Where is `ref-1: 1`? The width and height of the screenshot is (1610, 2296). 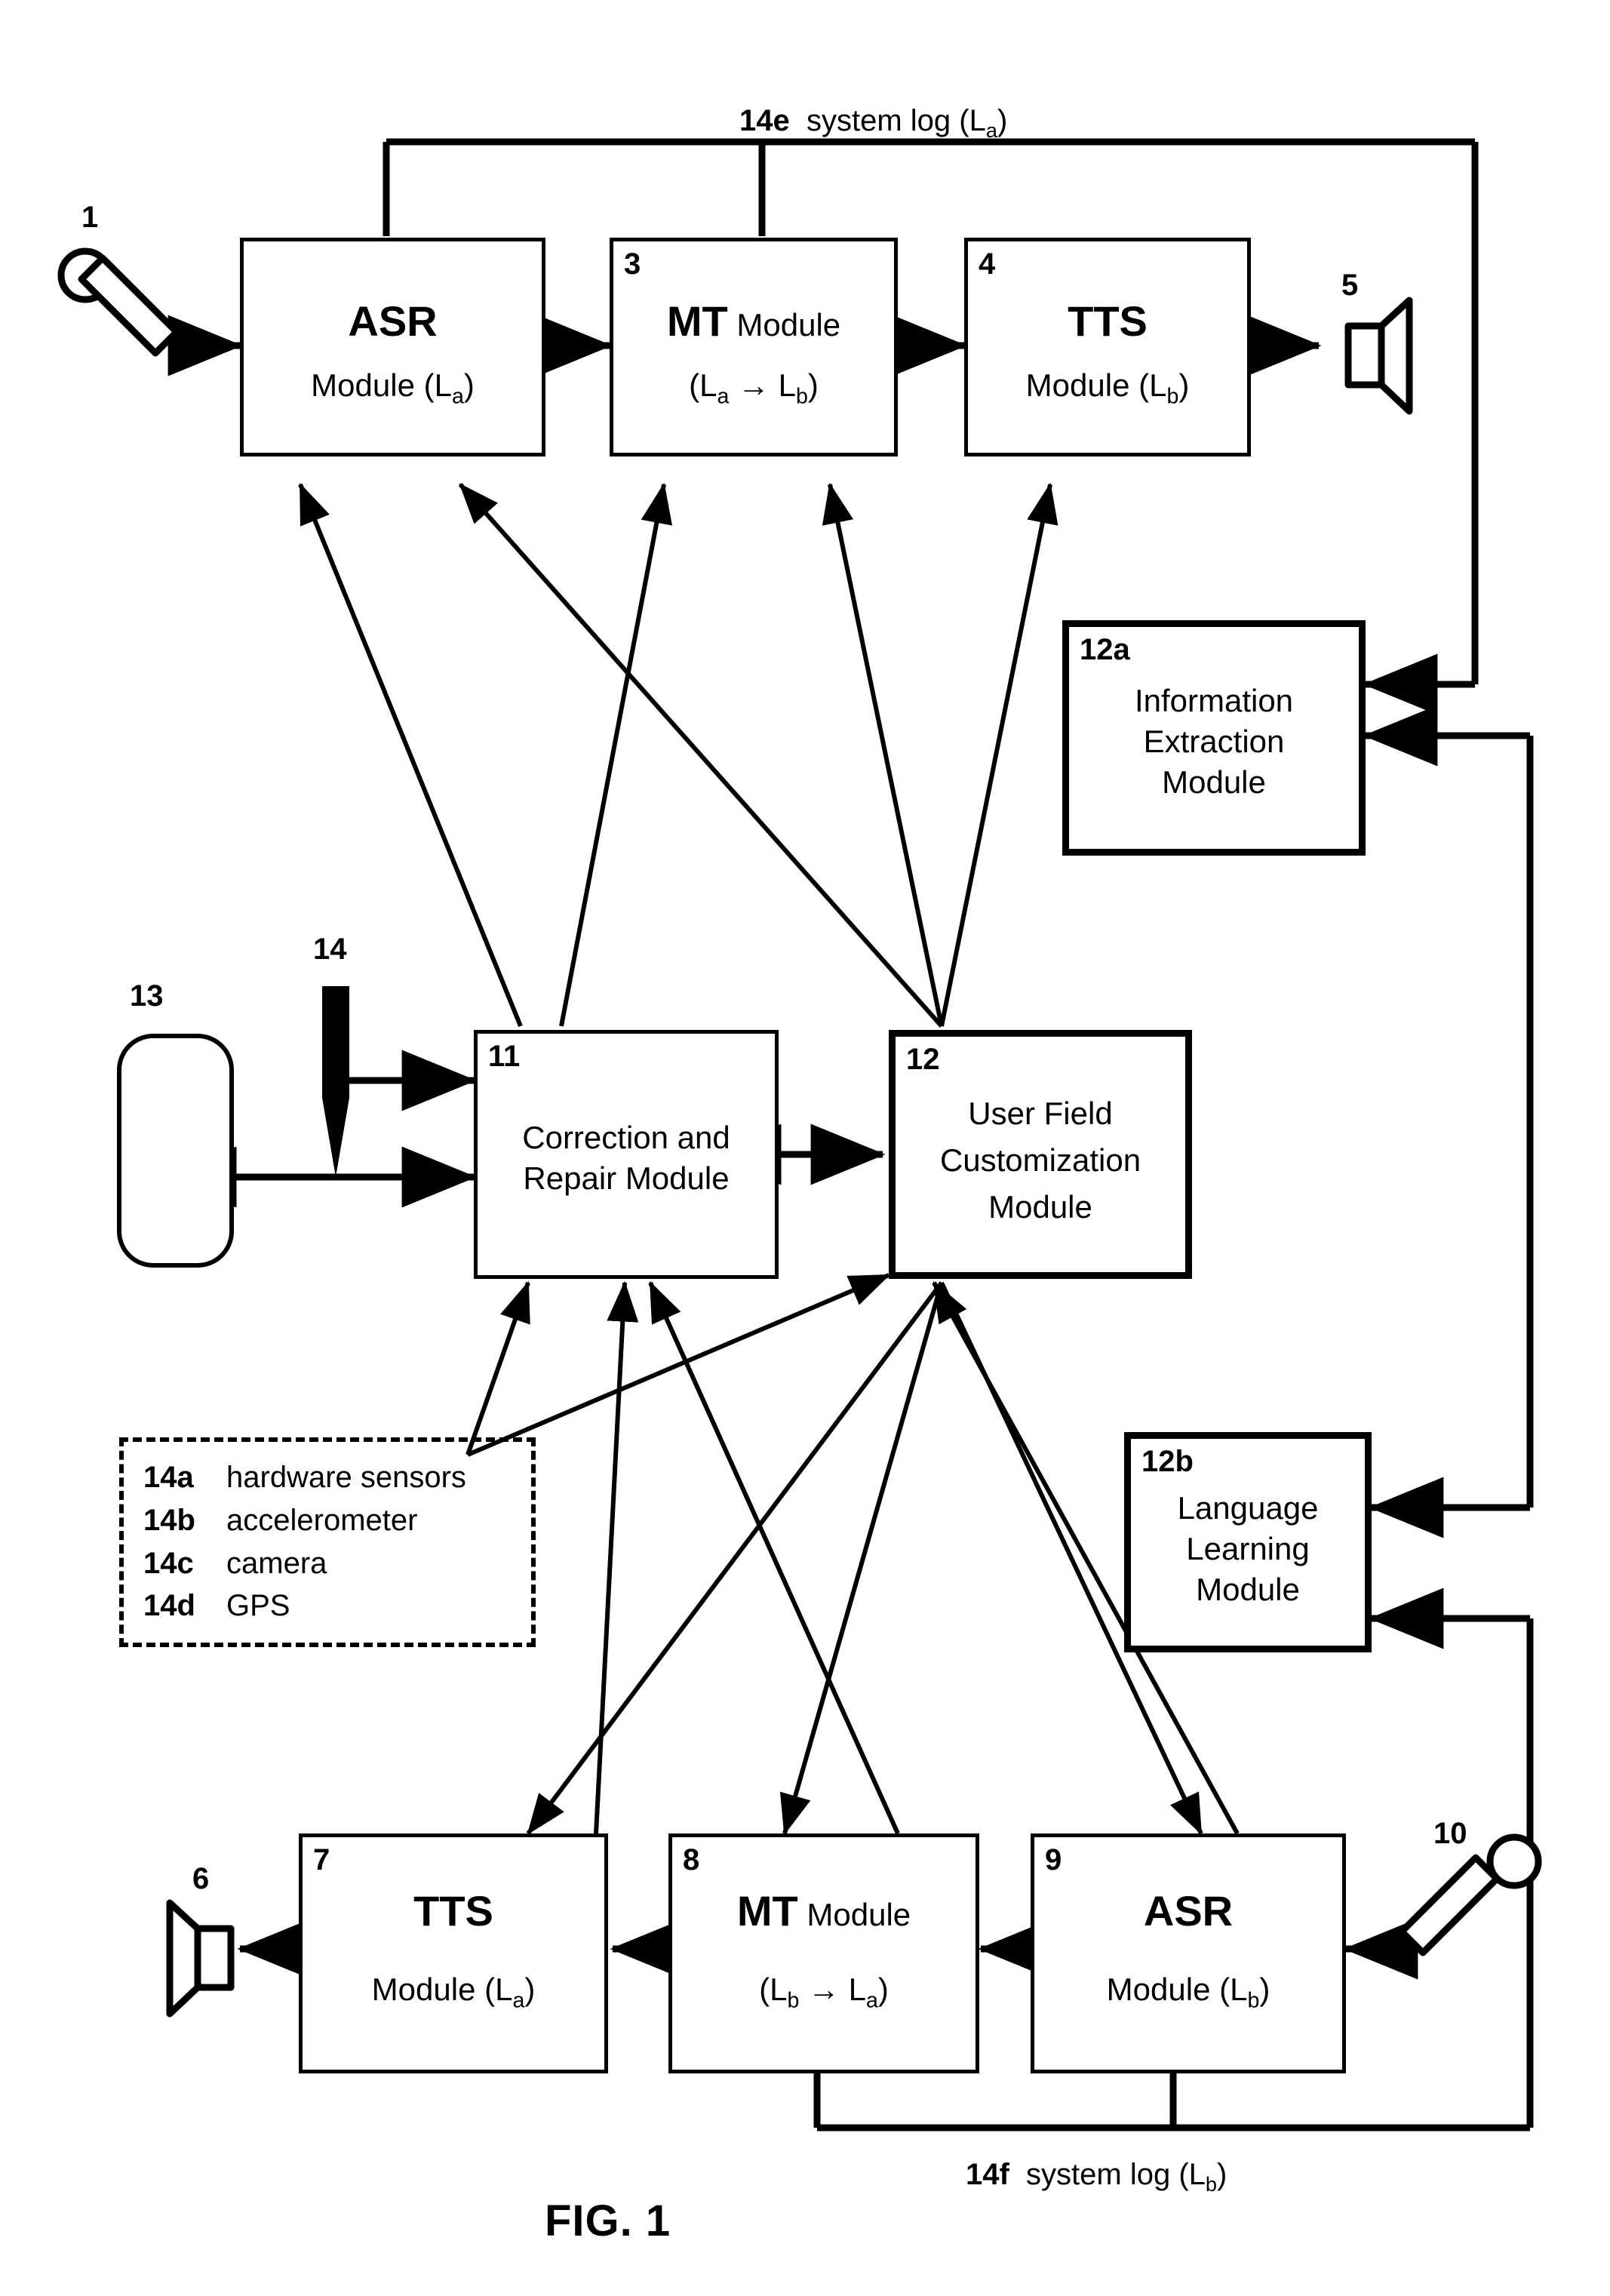
ref-1: 1 is located at coordinates (90, 218).